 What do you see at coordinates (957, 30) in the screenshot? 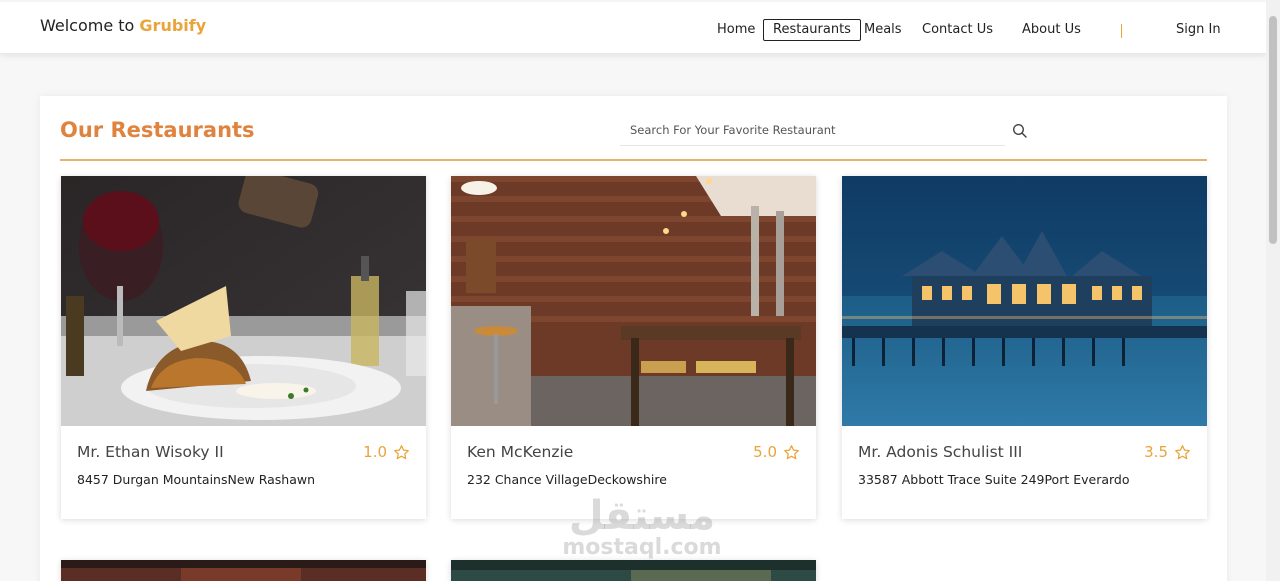
I see `nav-contact-us: Contact Us` at bounding box center [957, 30].